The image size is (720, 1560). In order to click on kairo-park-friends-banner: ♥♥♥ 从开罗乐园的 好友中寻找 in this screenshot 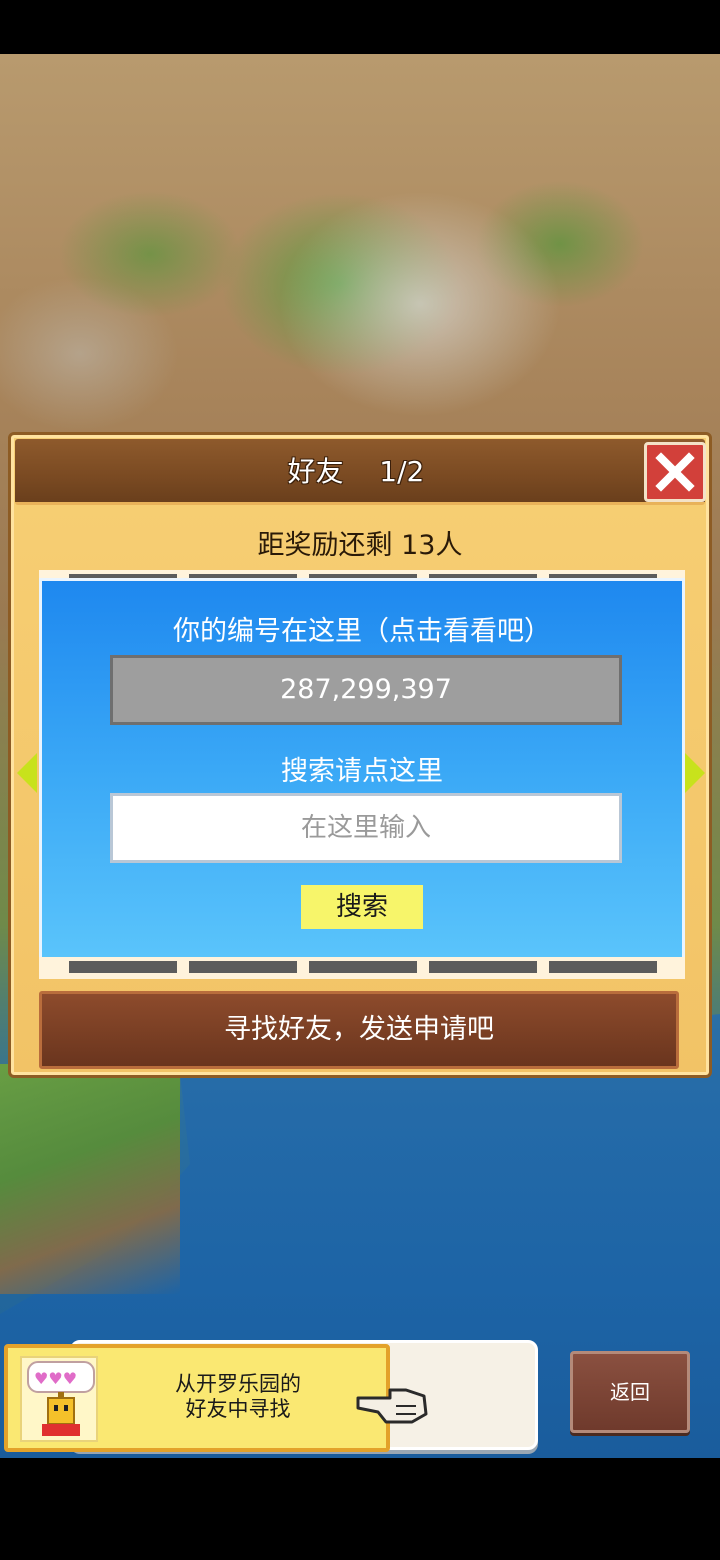, I will do `click(197, 1398)`.